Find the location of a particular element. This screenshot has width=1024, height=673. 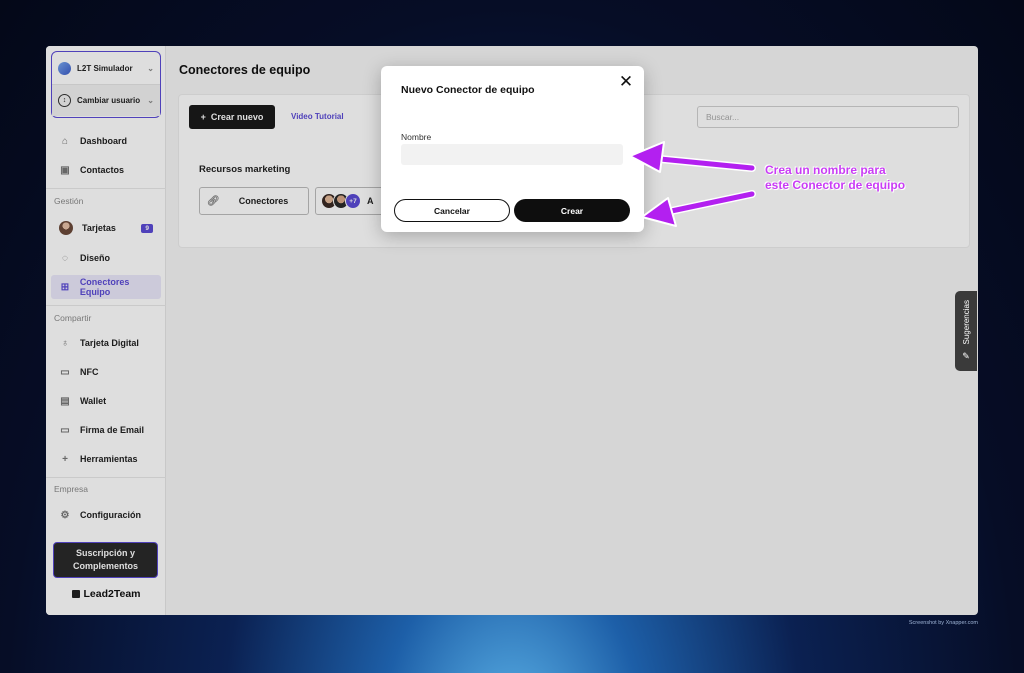

edit-icon: ✎ is located at coordinates (966, 355).